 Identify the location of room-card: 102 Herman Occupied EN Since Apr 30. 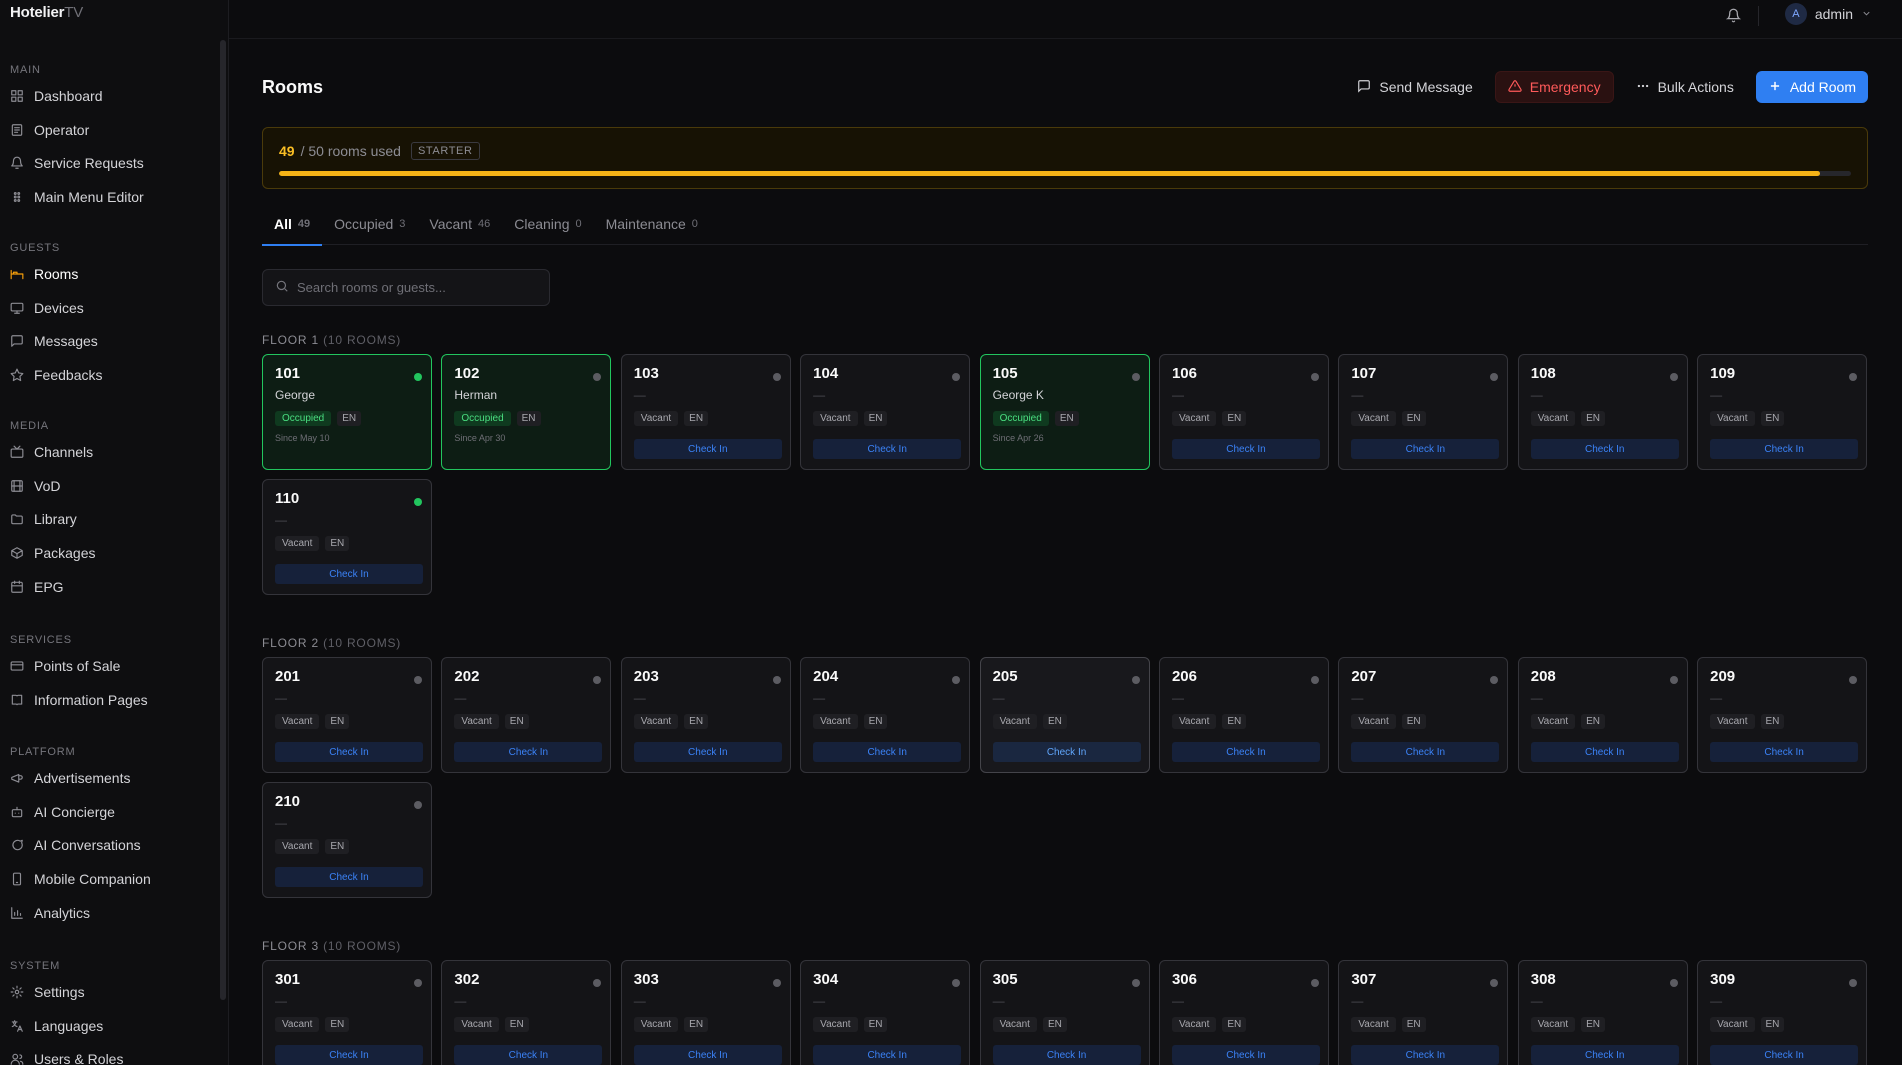
(526, 412).